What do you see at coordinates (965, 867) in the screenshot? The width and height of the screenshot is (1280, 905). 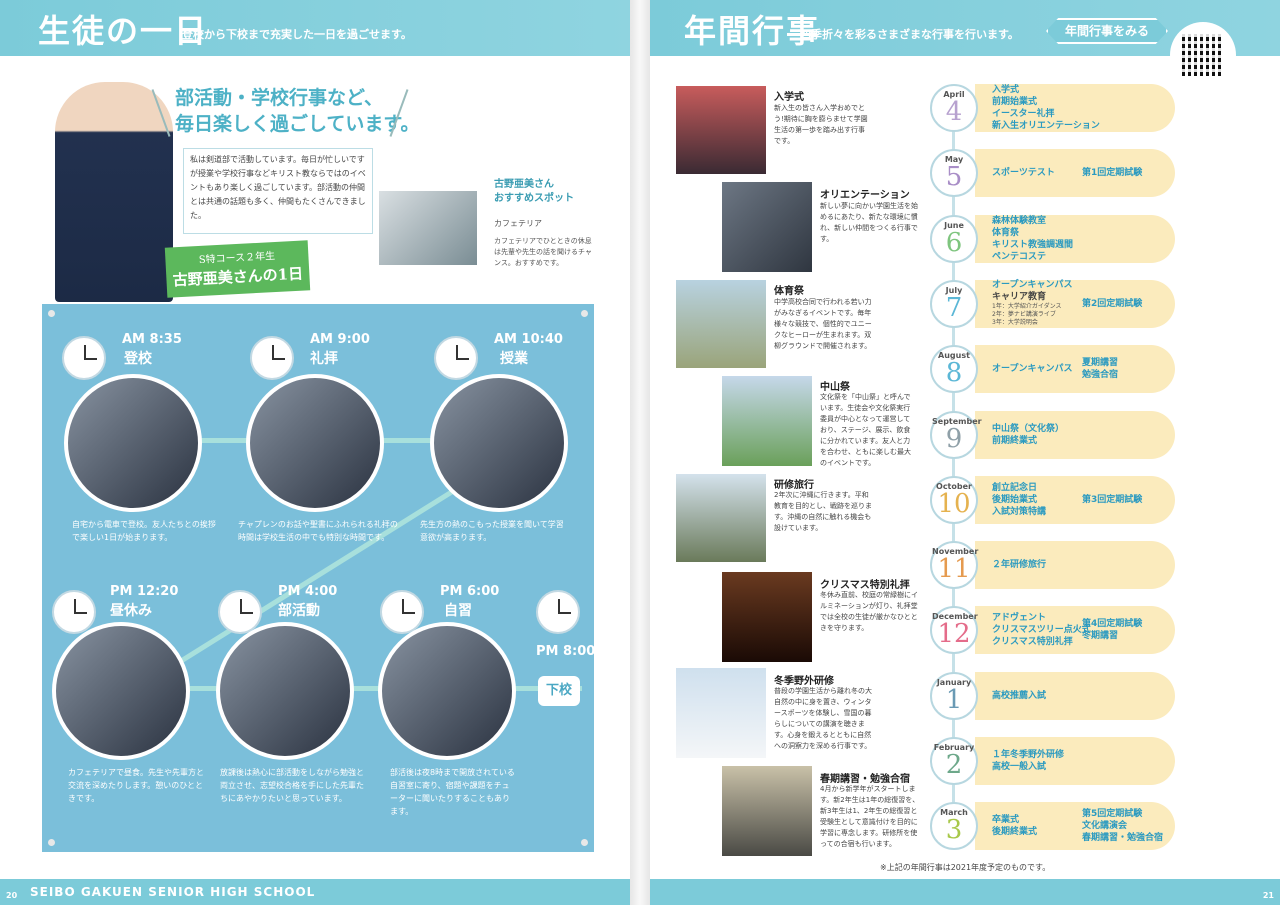 I see `schedule-note: ※上記の年間行事は2021年度予定のものです。` at bounding box center [965, 867].